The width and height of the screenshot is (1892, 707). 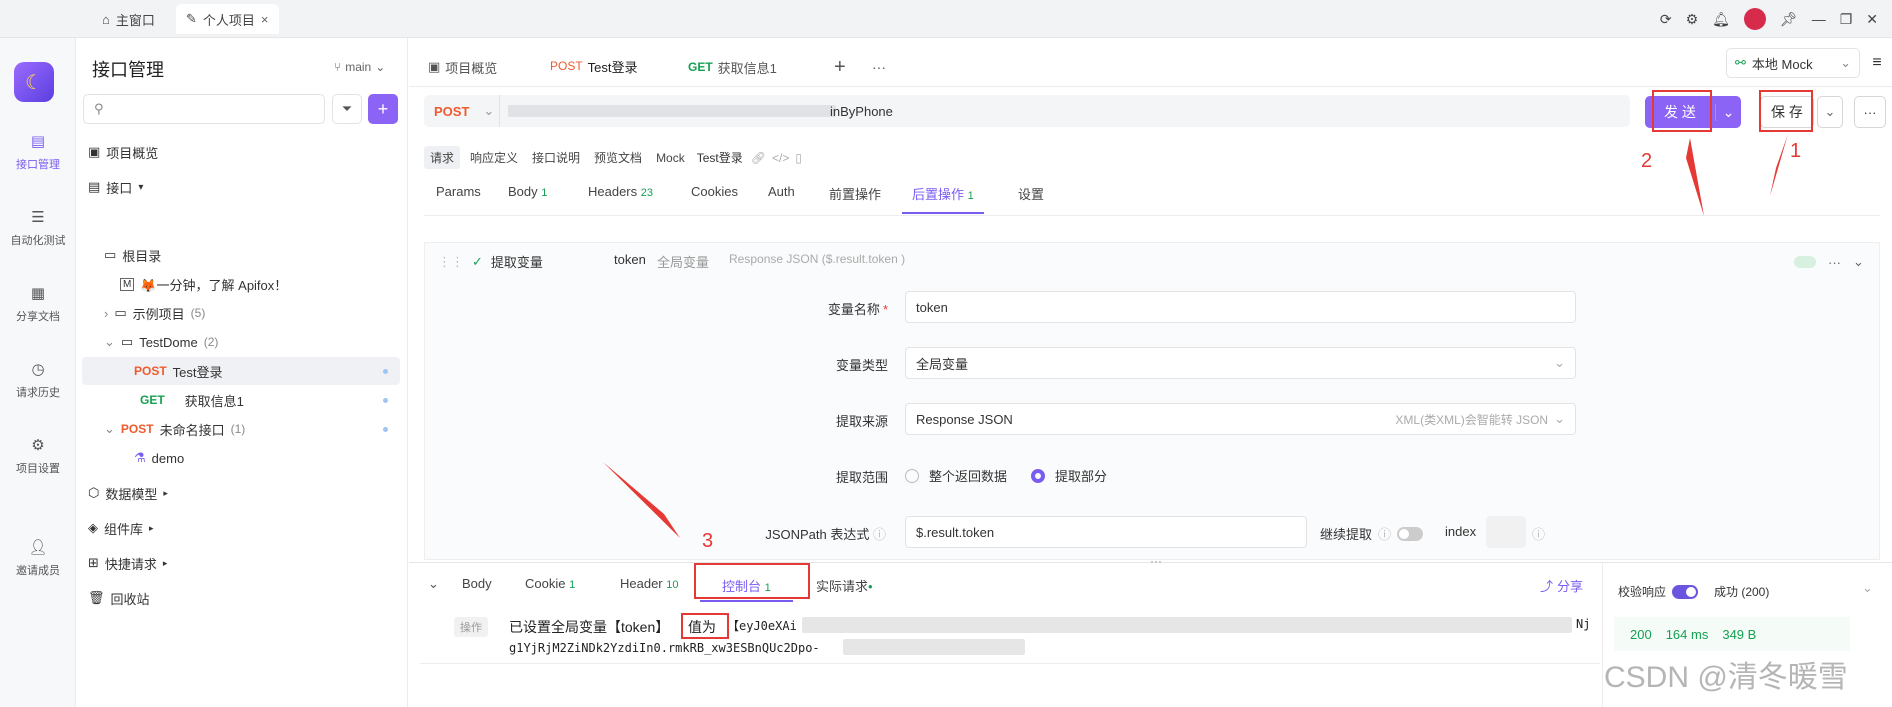 I want to click on arrow-to-send, so click(x=1695, y=177).